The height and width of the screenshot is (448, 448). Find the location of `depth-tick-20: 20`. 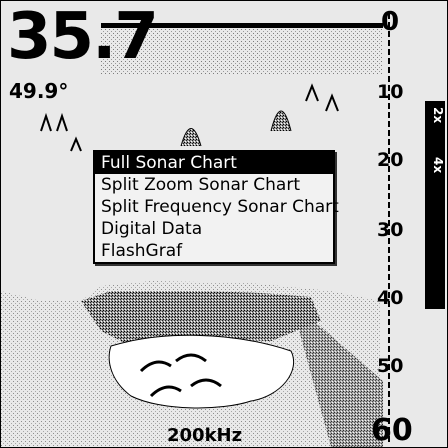

depth-tick-20: 20 is located at coordinates (390, 160).